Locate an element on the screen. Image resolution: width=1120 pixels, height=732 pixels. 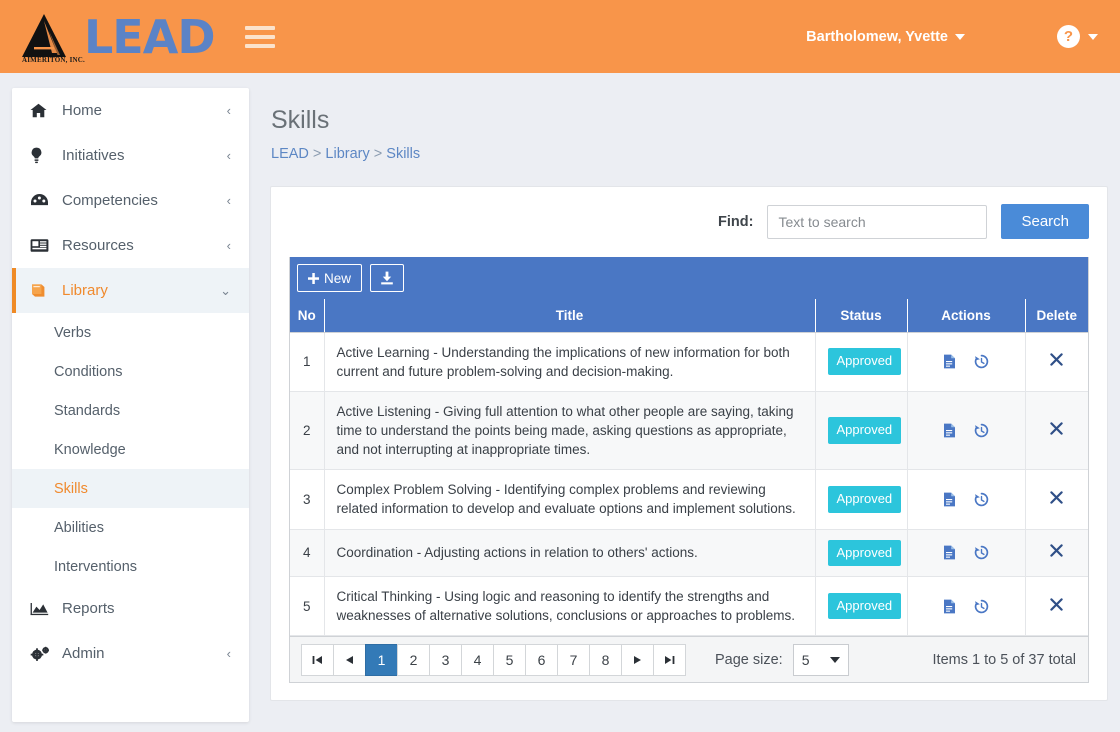
sidebar-item-competencies: Competencies ‹ is located at coordinates (130, 200).